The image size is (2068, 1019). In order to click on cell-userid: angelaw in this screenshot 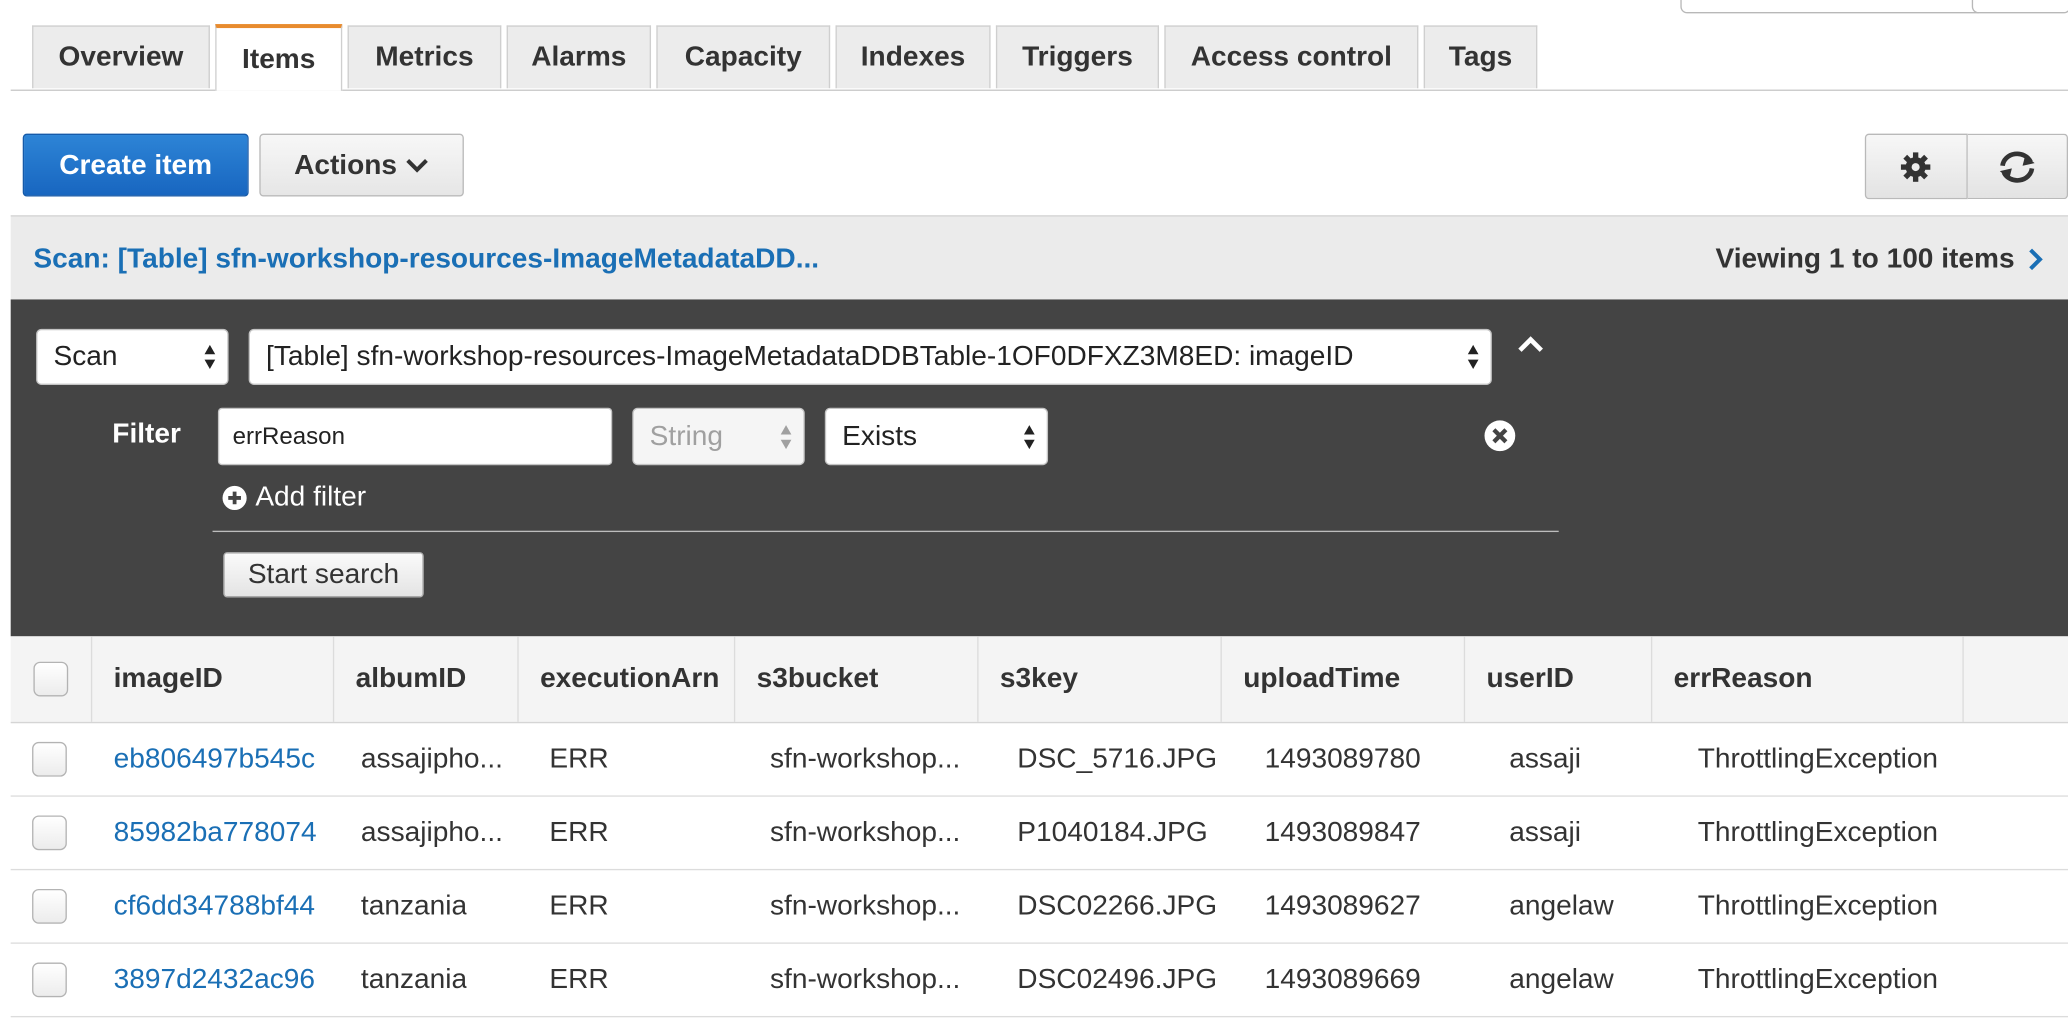, I will do `click(1561, 906)`.